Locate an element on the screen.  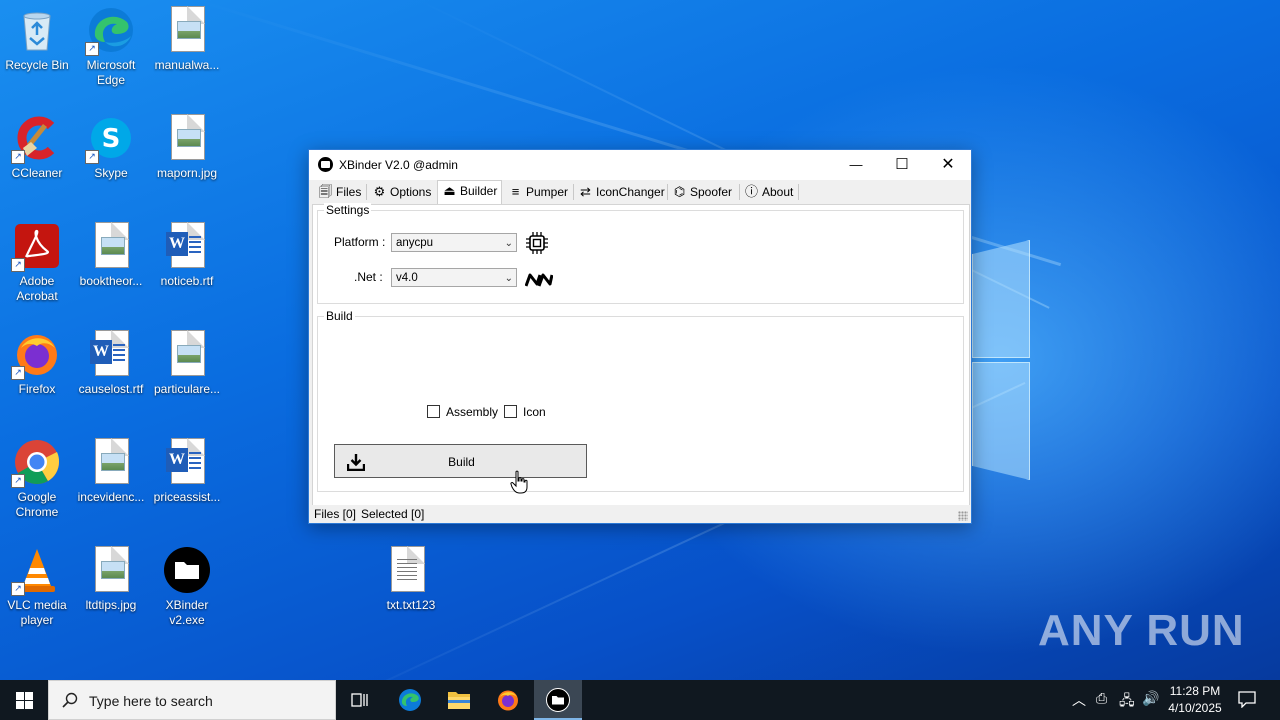
taskbar-search-box: Type here to search is located at coordinates (192, 700).